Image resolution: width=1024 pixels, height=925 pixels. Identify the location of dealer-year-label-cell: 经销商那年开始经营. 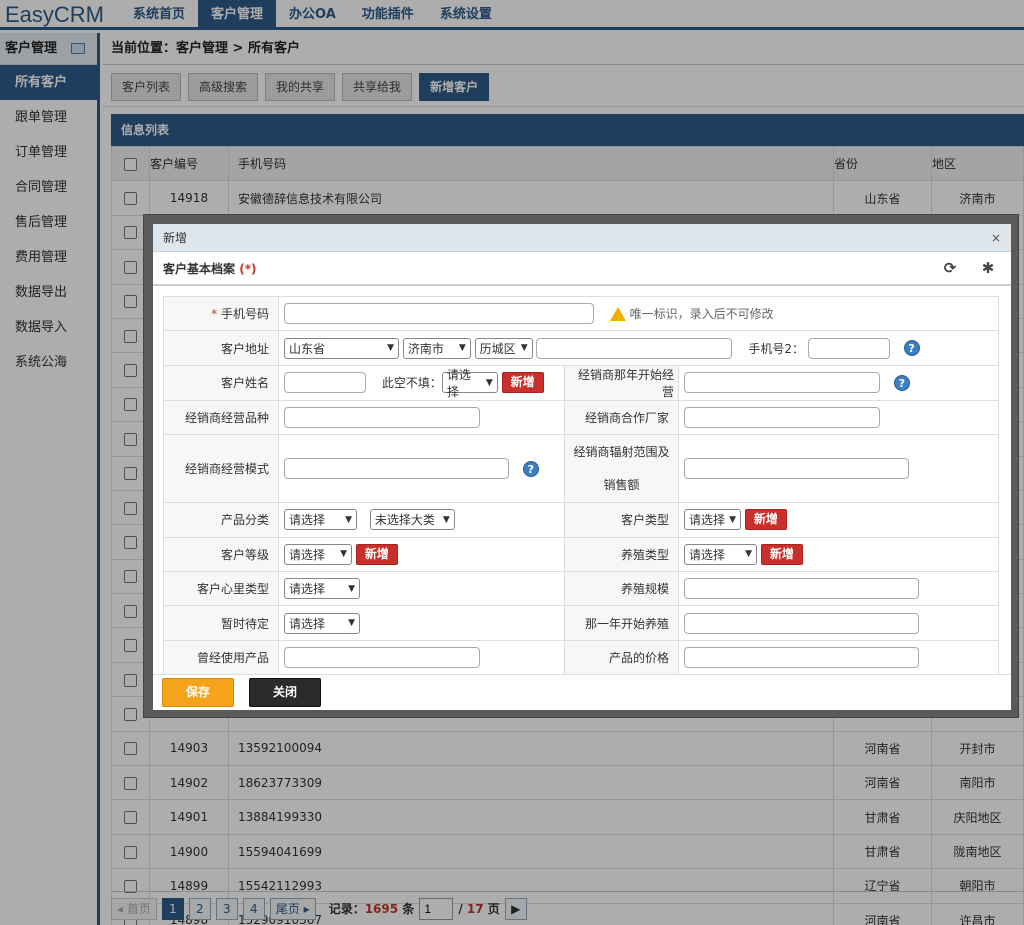
(621, 382).